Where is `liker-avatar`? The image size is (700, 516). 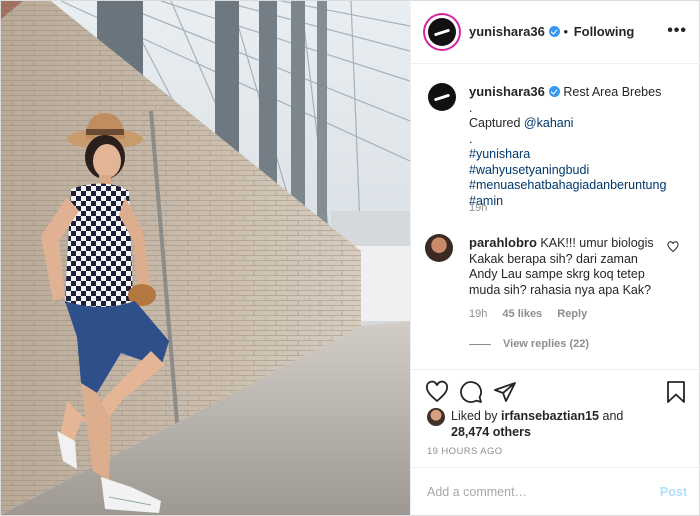
liker-avatar is located at coordinates (436, 417).